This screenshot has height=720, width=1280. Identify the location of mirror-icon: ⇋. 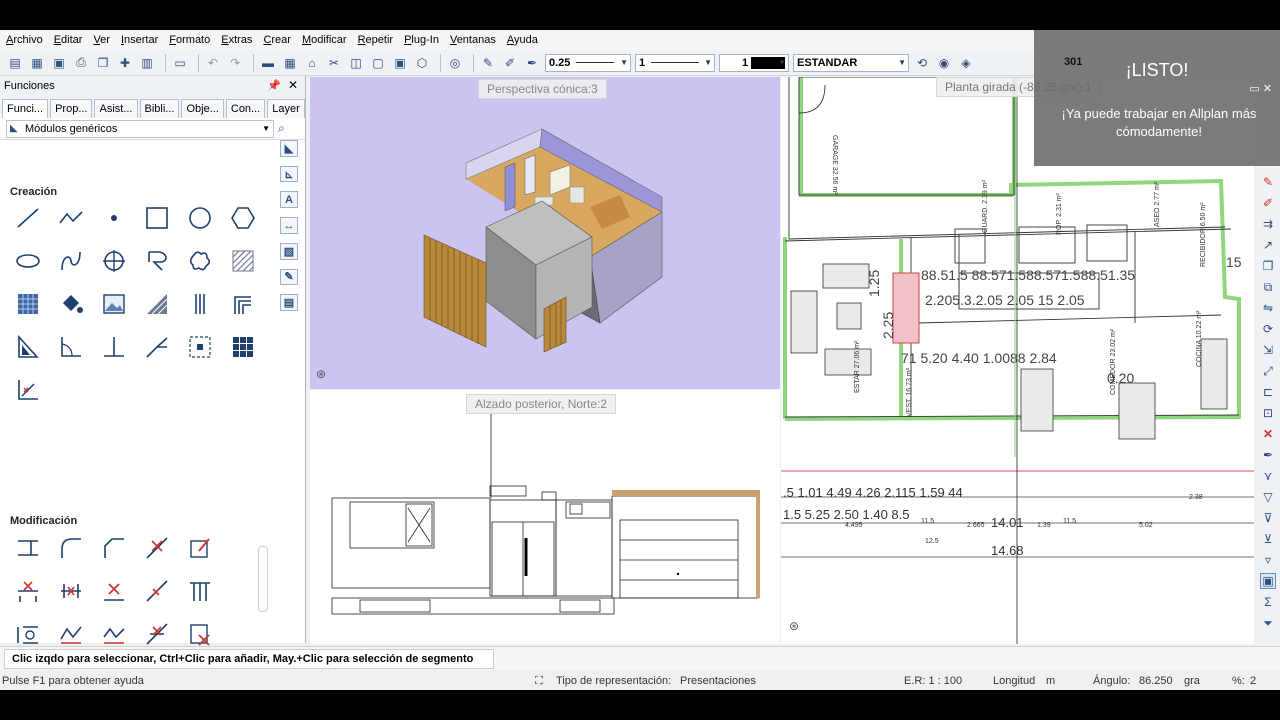
(1268, 308).